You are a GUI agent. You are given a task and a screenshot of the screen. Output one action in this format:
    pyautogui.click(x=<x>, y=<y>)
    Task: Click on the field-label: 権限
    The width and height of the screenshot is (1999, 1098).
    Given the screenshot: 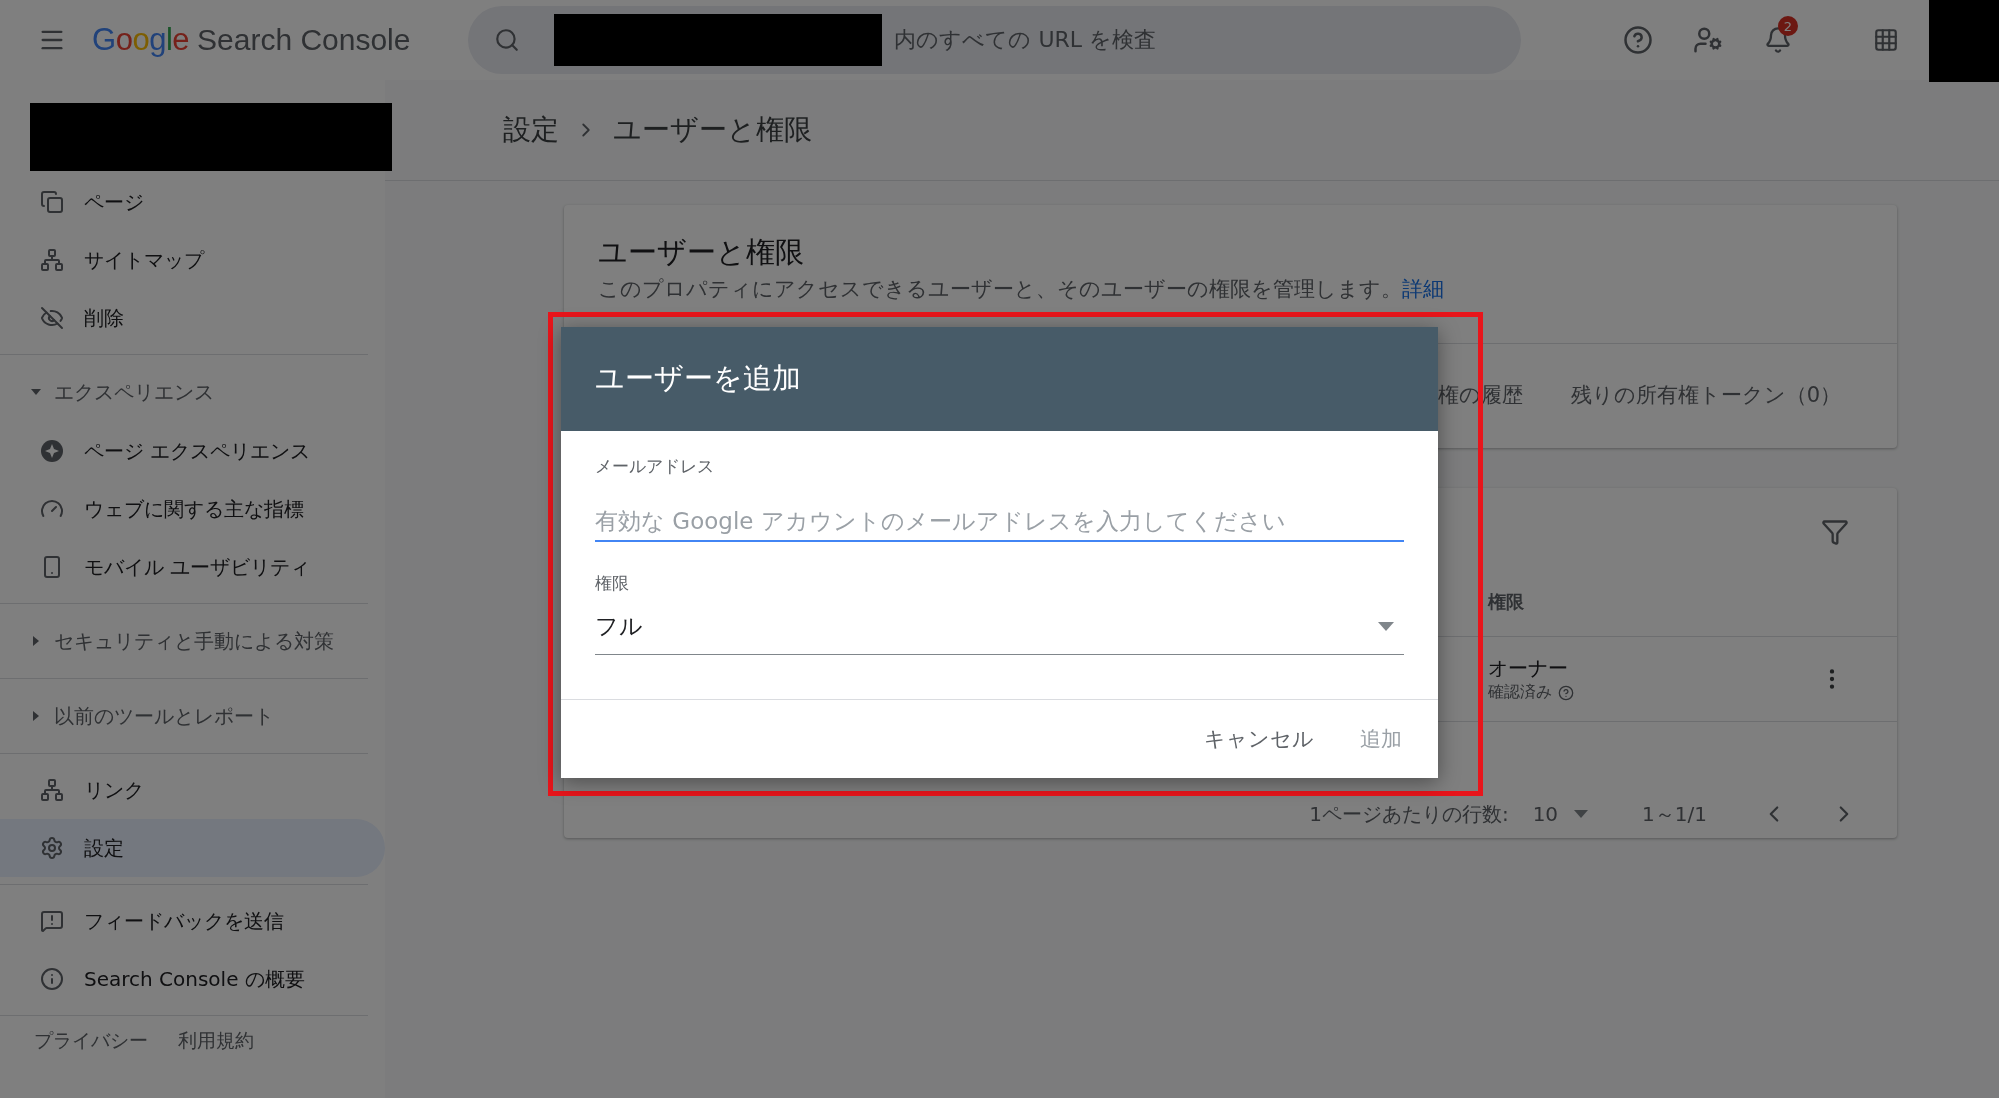 What is the action you would take?
    pyautogui.click(x=612, y=583)
    